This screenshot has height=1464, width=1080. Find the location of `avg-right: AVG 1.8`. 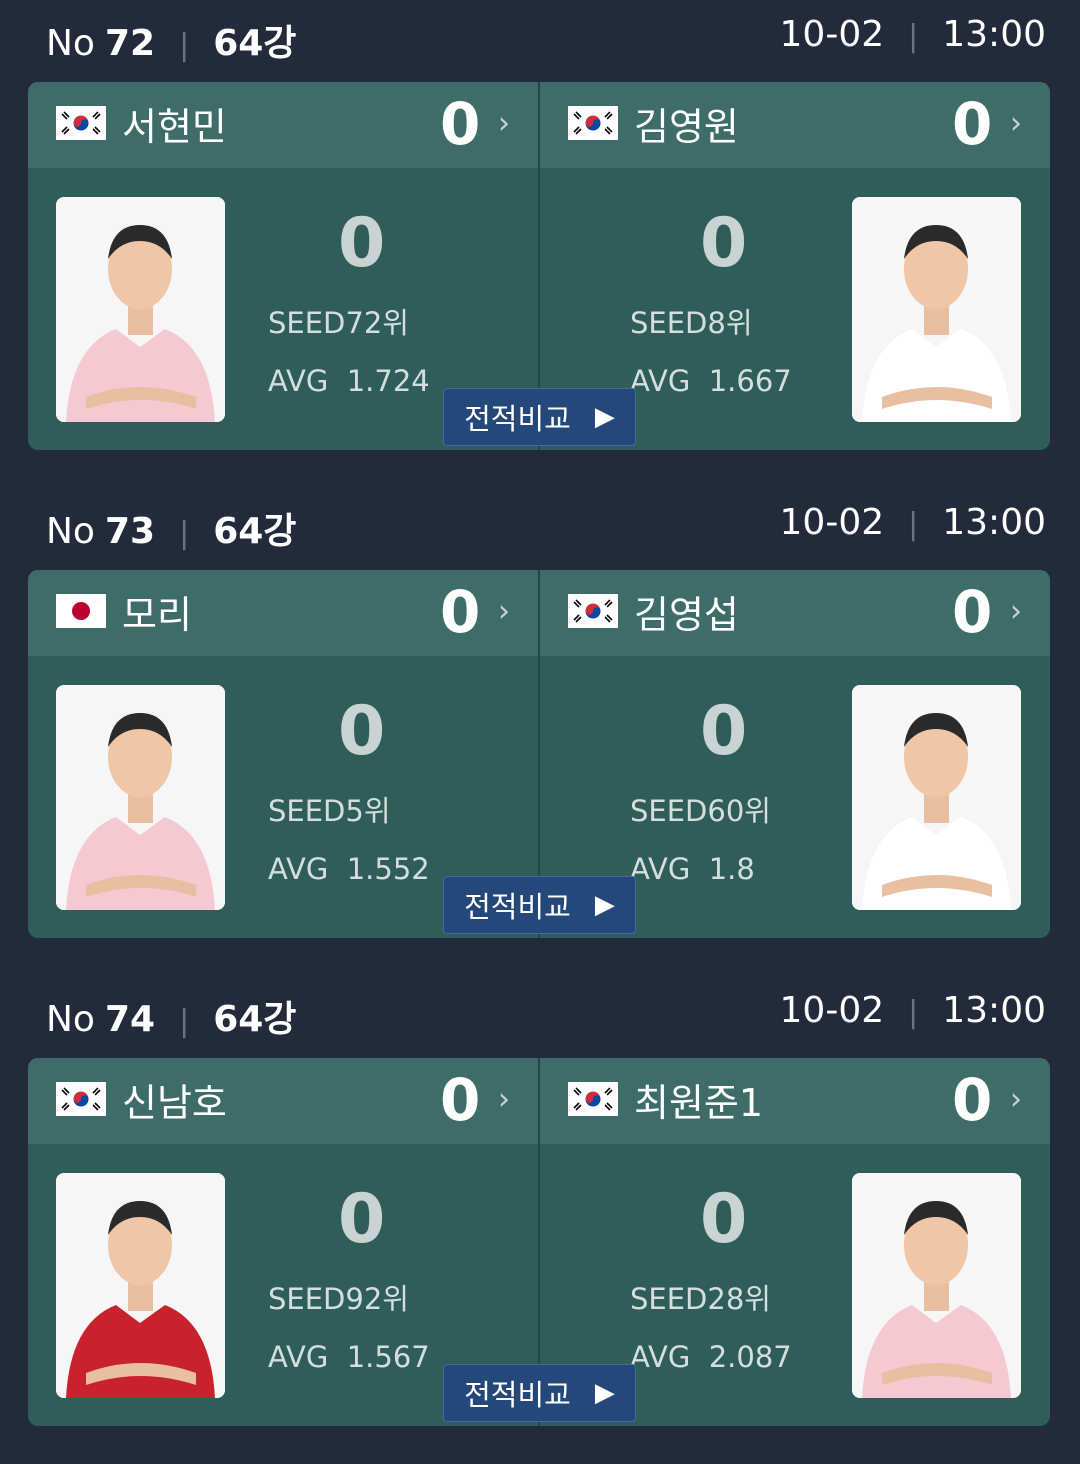

avg-right: AVG 1.8 is located at coordinates (692, 869).